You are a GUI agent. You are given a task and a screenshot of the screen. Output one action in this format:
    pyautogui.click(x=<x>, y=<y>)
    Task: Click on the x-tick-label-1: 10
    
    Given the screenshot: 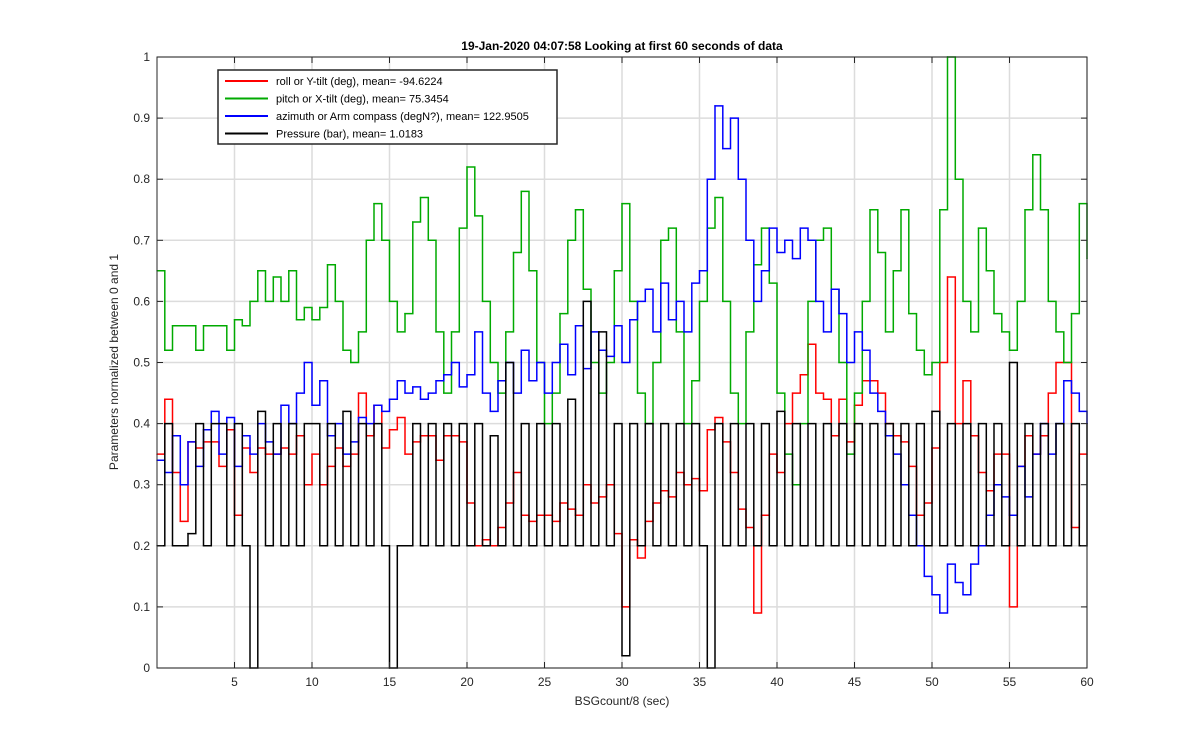 What is the action you would take?
    pyautogui.click(x=312, y=682)
    